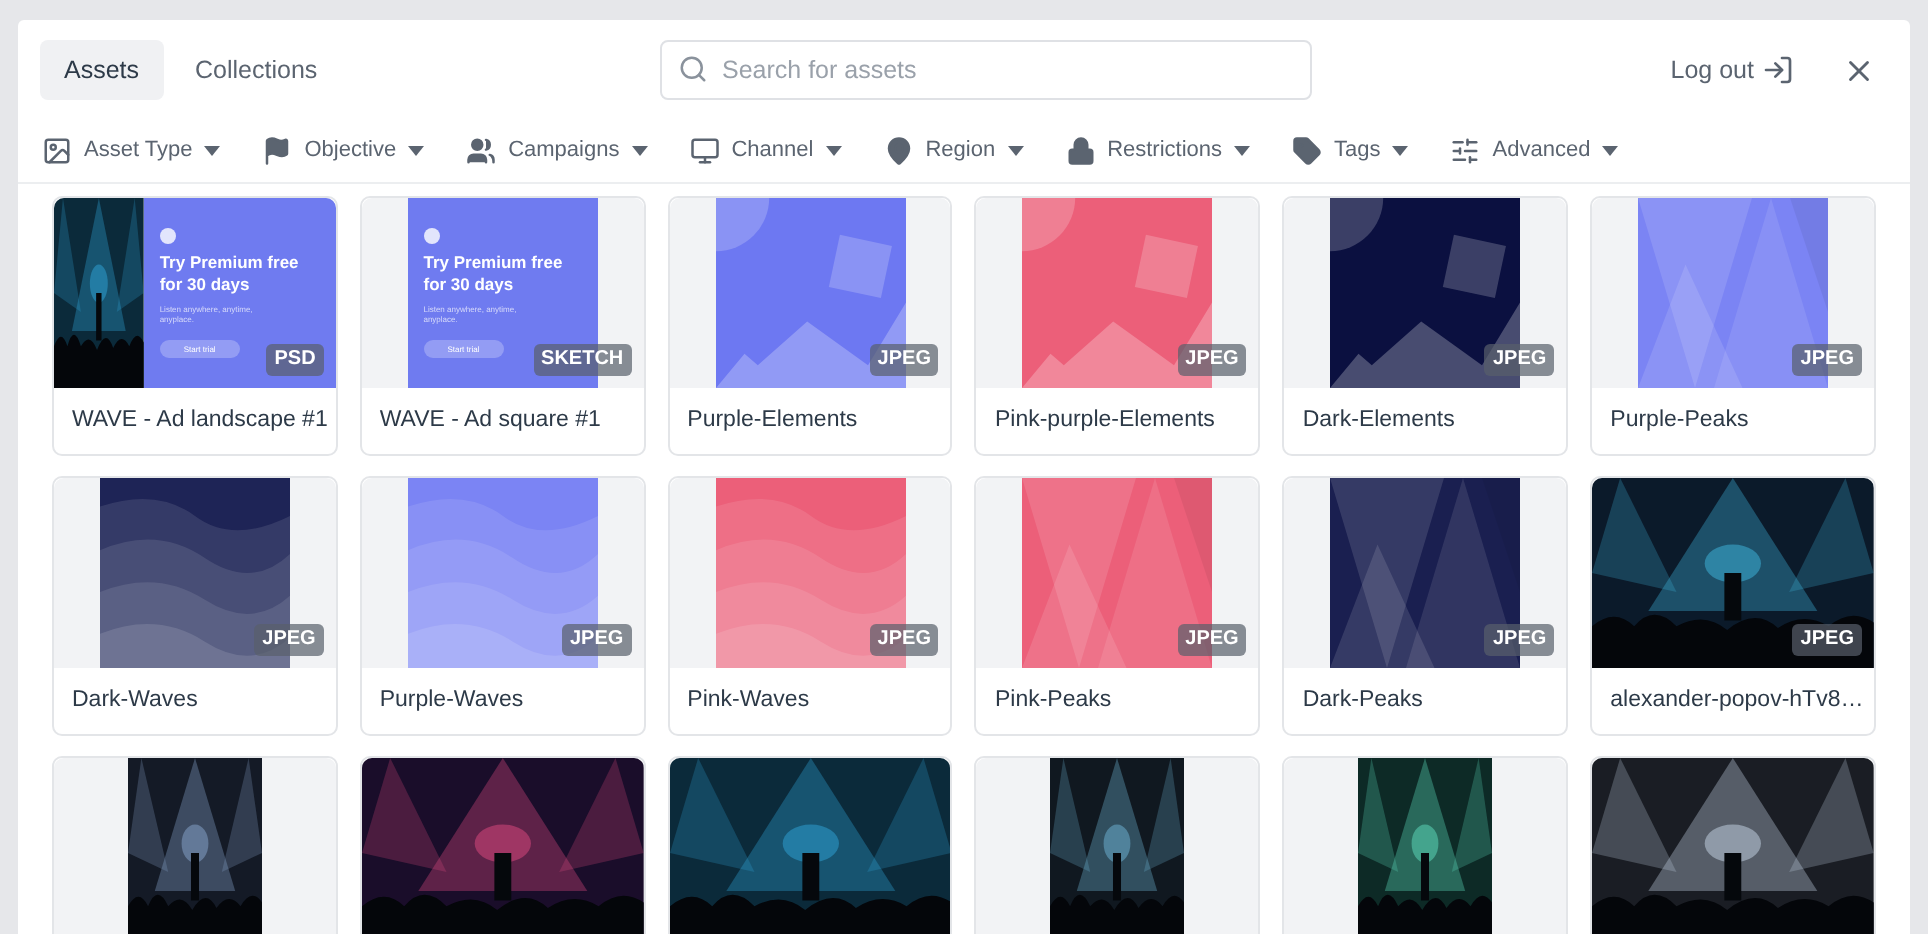 Image resolution: width=1928 pixels, height=934 pixels. What do you see at coordinates (200, 420) in the screenshot?
I see `asset-name: WAVE - Ad landscape #1` at bounding box center [200, 420].